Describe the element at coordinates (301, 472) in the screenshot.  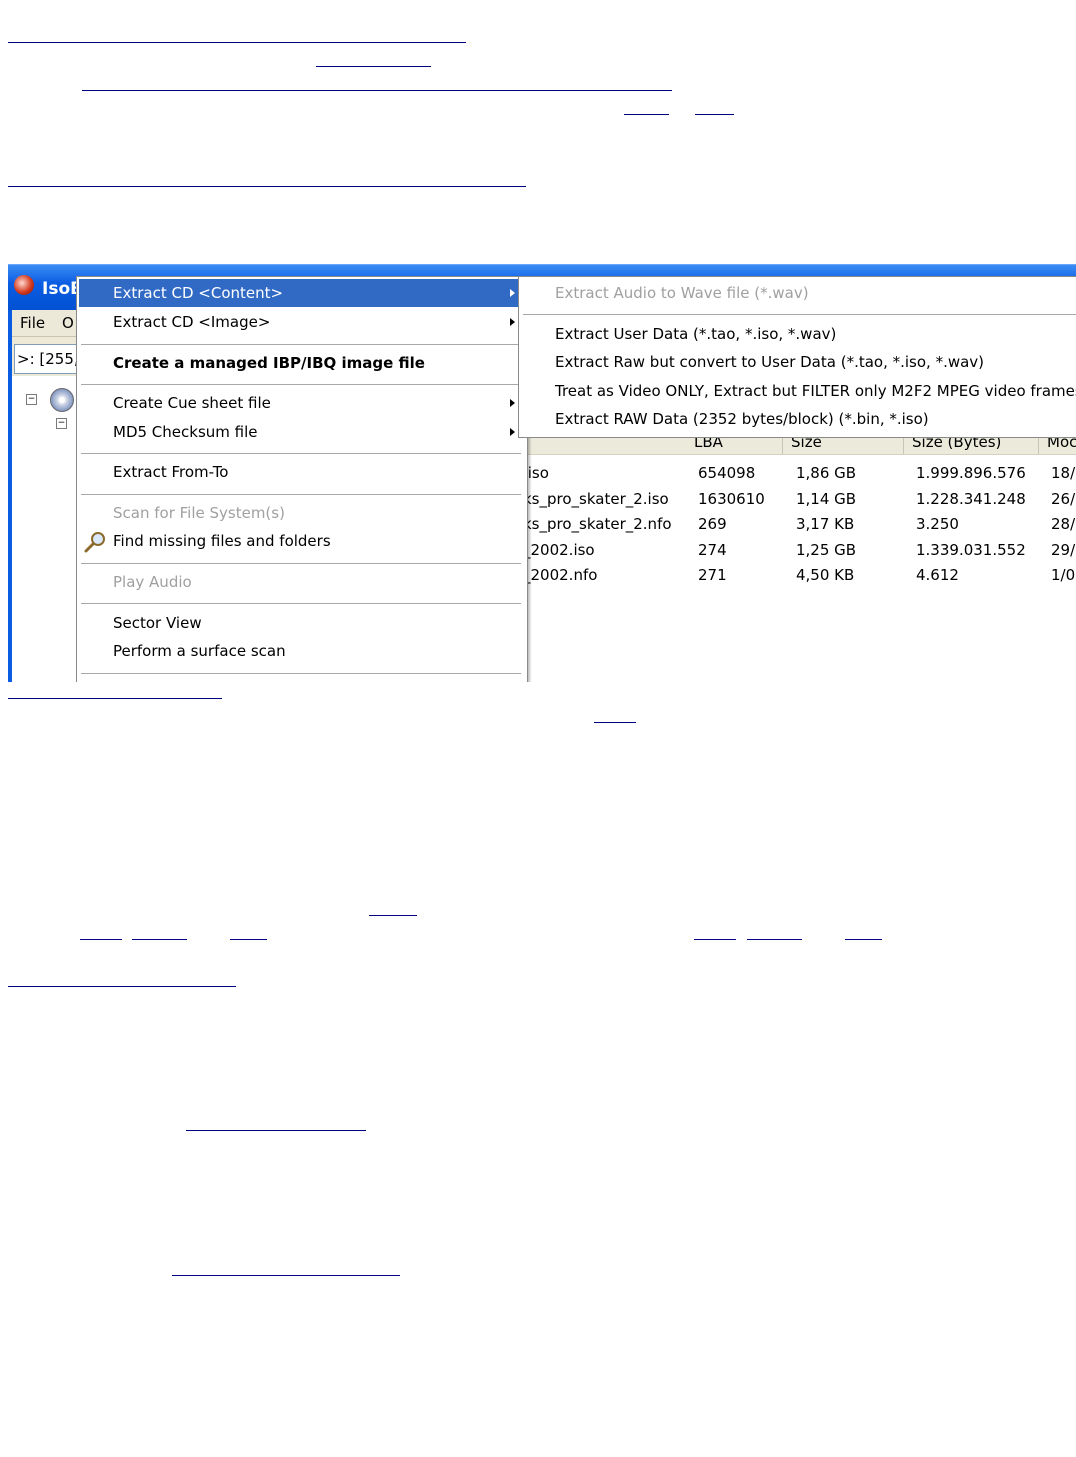
I see `menu-extract-from-to: Extract From-To` at that location.